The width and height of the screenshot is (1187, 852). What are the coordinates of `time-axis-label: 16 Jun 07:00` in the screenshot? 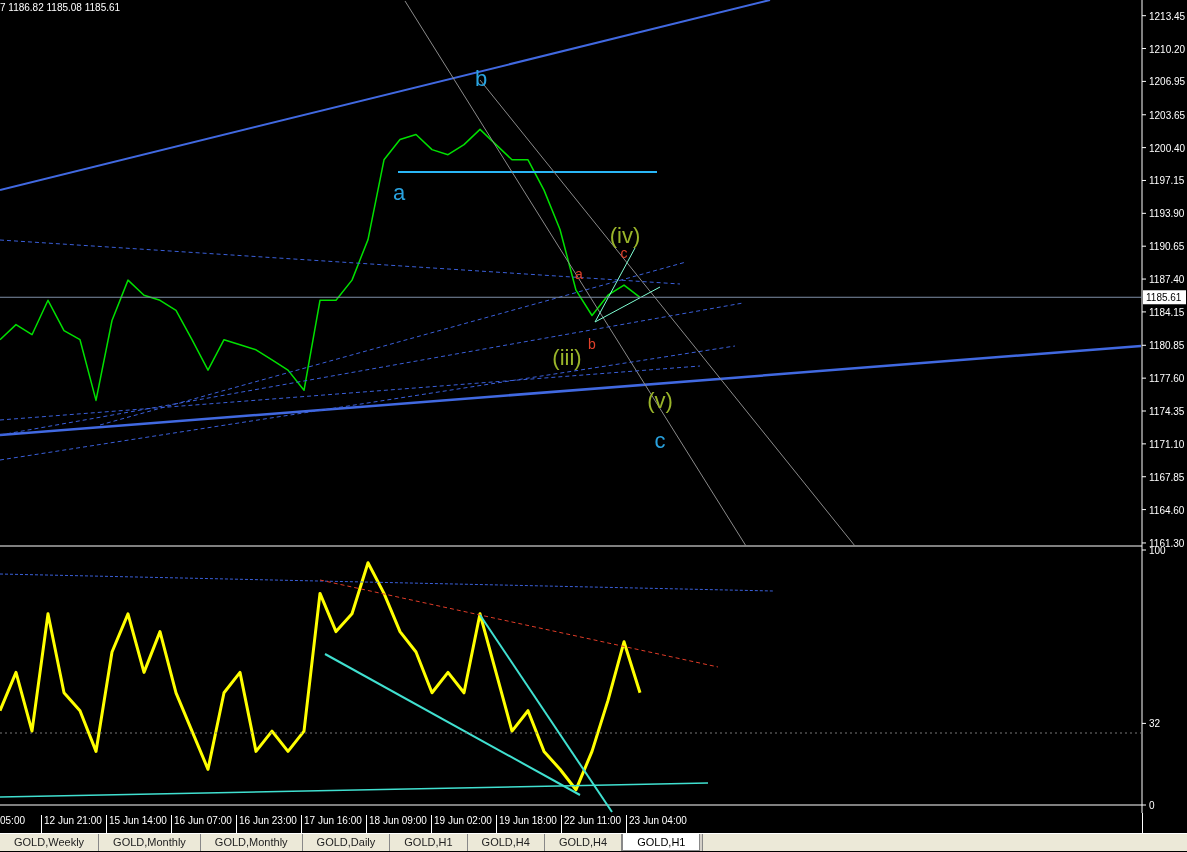 It's located at (203, 820).